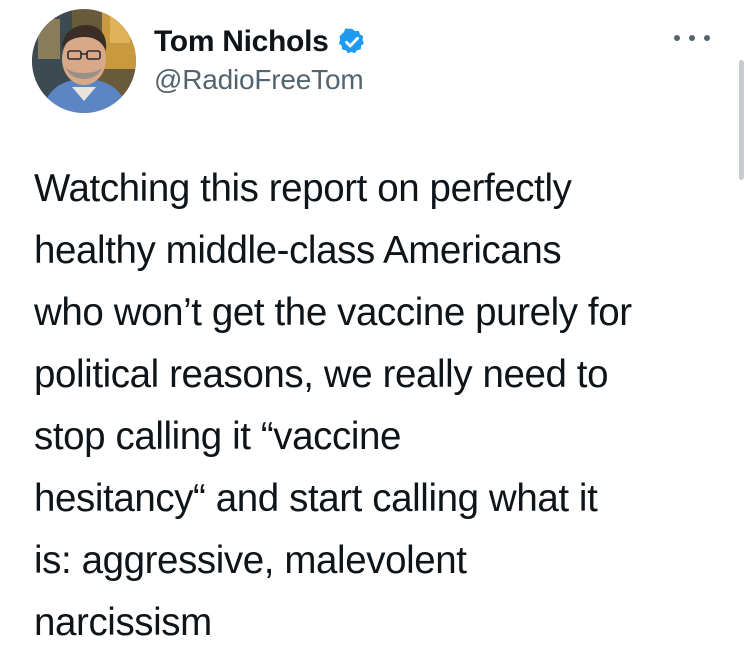 This screenshot has height=654, width=750. Describe the element at coordinates (241, 42) in the screenshot. I see `display-name: Tom Nichols` at that location.